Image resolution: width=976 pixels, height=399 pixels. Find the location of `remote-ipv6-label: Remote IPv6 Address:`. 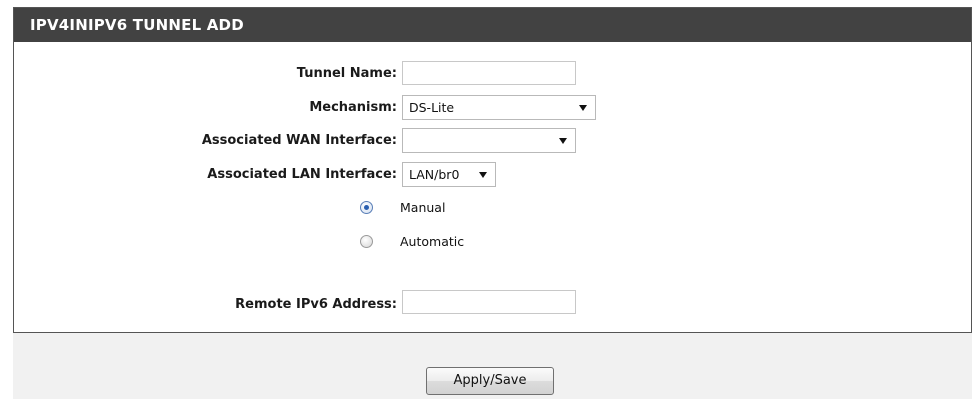

remote-ipv6-label: Remote IPv6 Address: is located at coordinates (316, 304).